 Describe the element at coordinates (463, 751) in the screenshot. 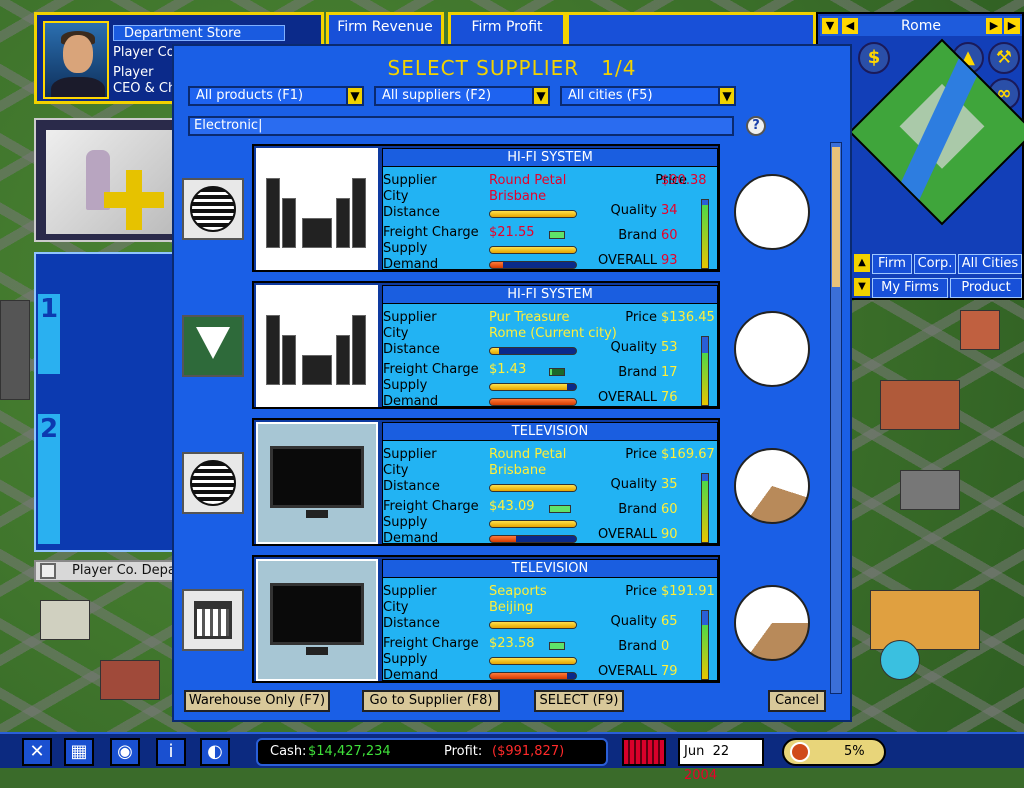

I see `profit-label: Profit:` at that location.